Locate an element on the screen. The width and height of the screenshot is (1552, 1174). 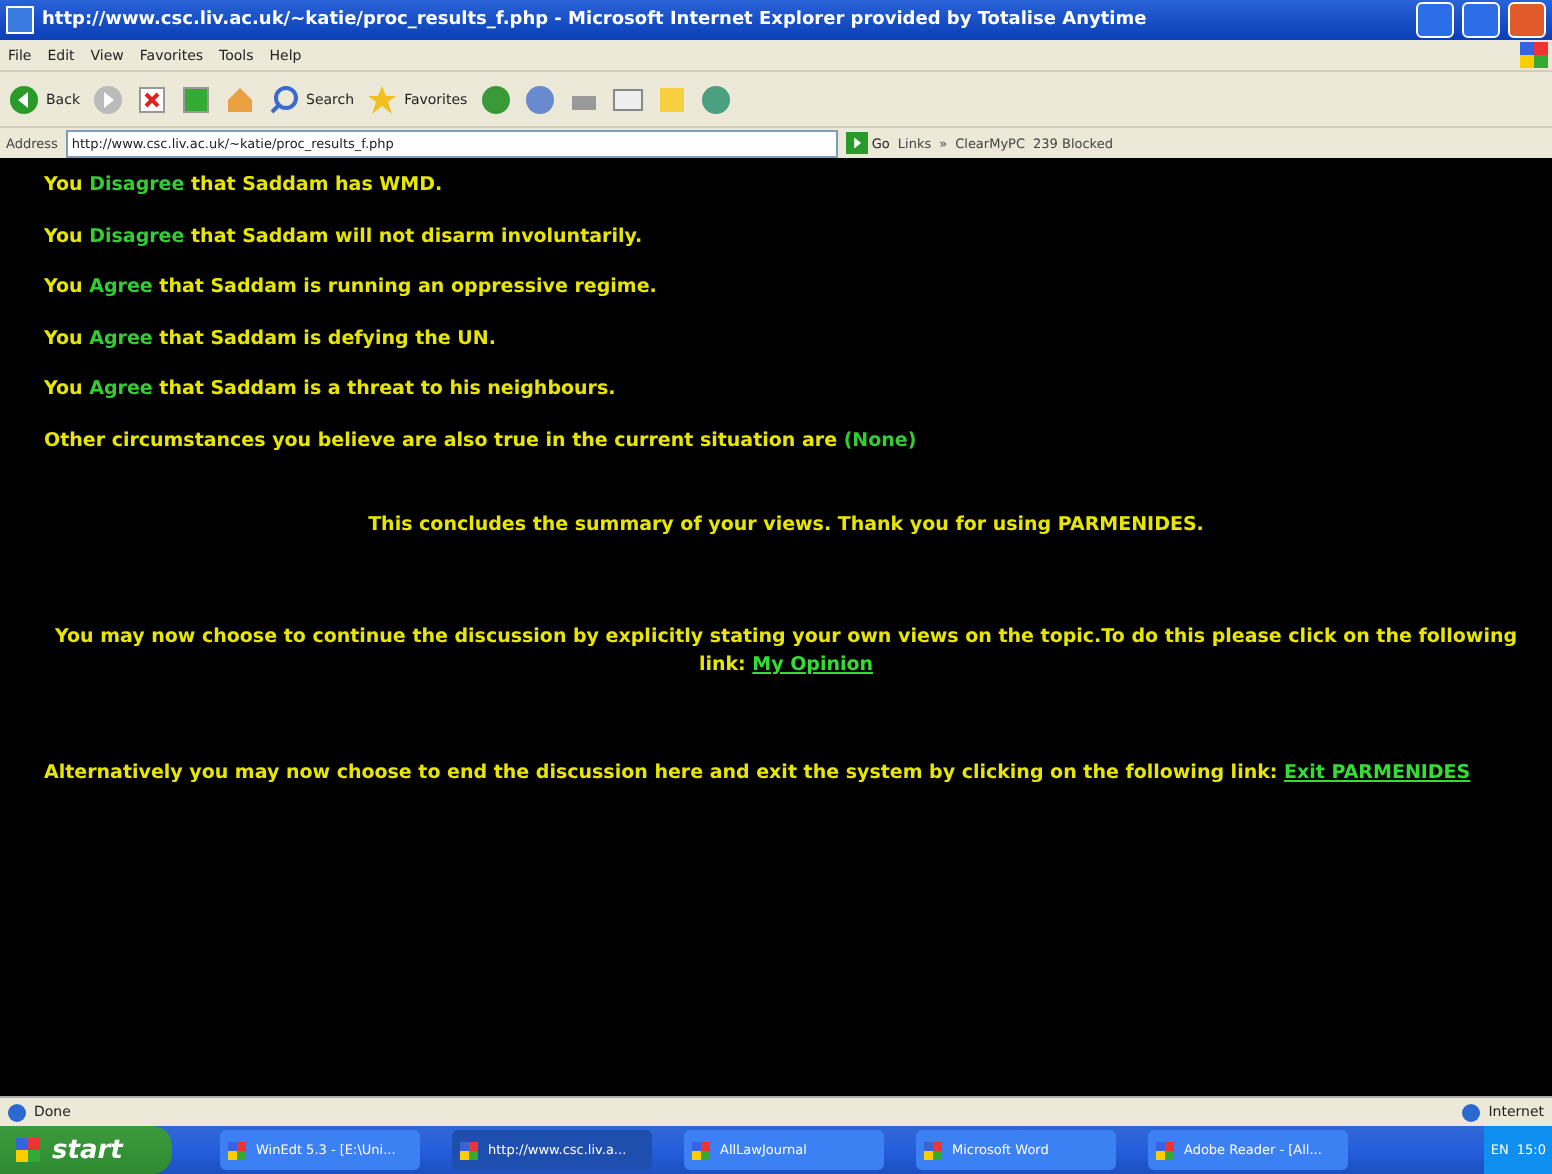
conclusion-text: This concludes the summary of your views. Thank you for using PARMENIDES. is located at coordinates (786, 525).